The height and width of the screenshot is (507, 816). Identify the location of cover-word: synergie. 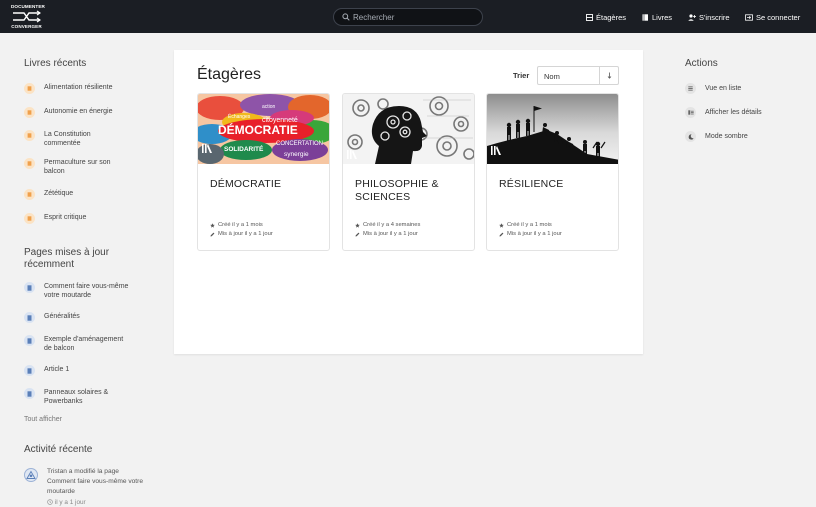
(296, 154).